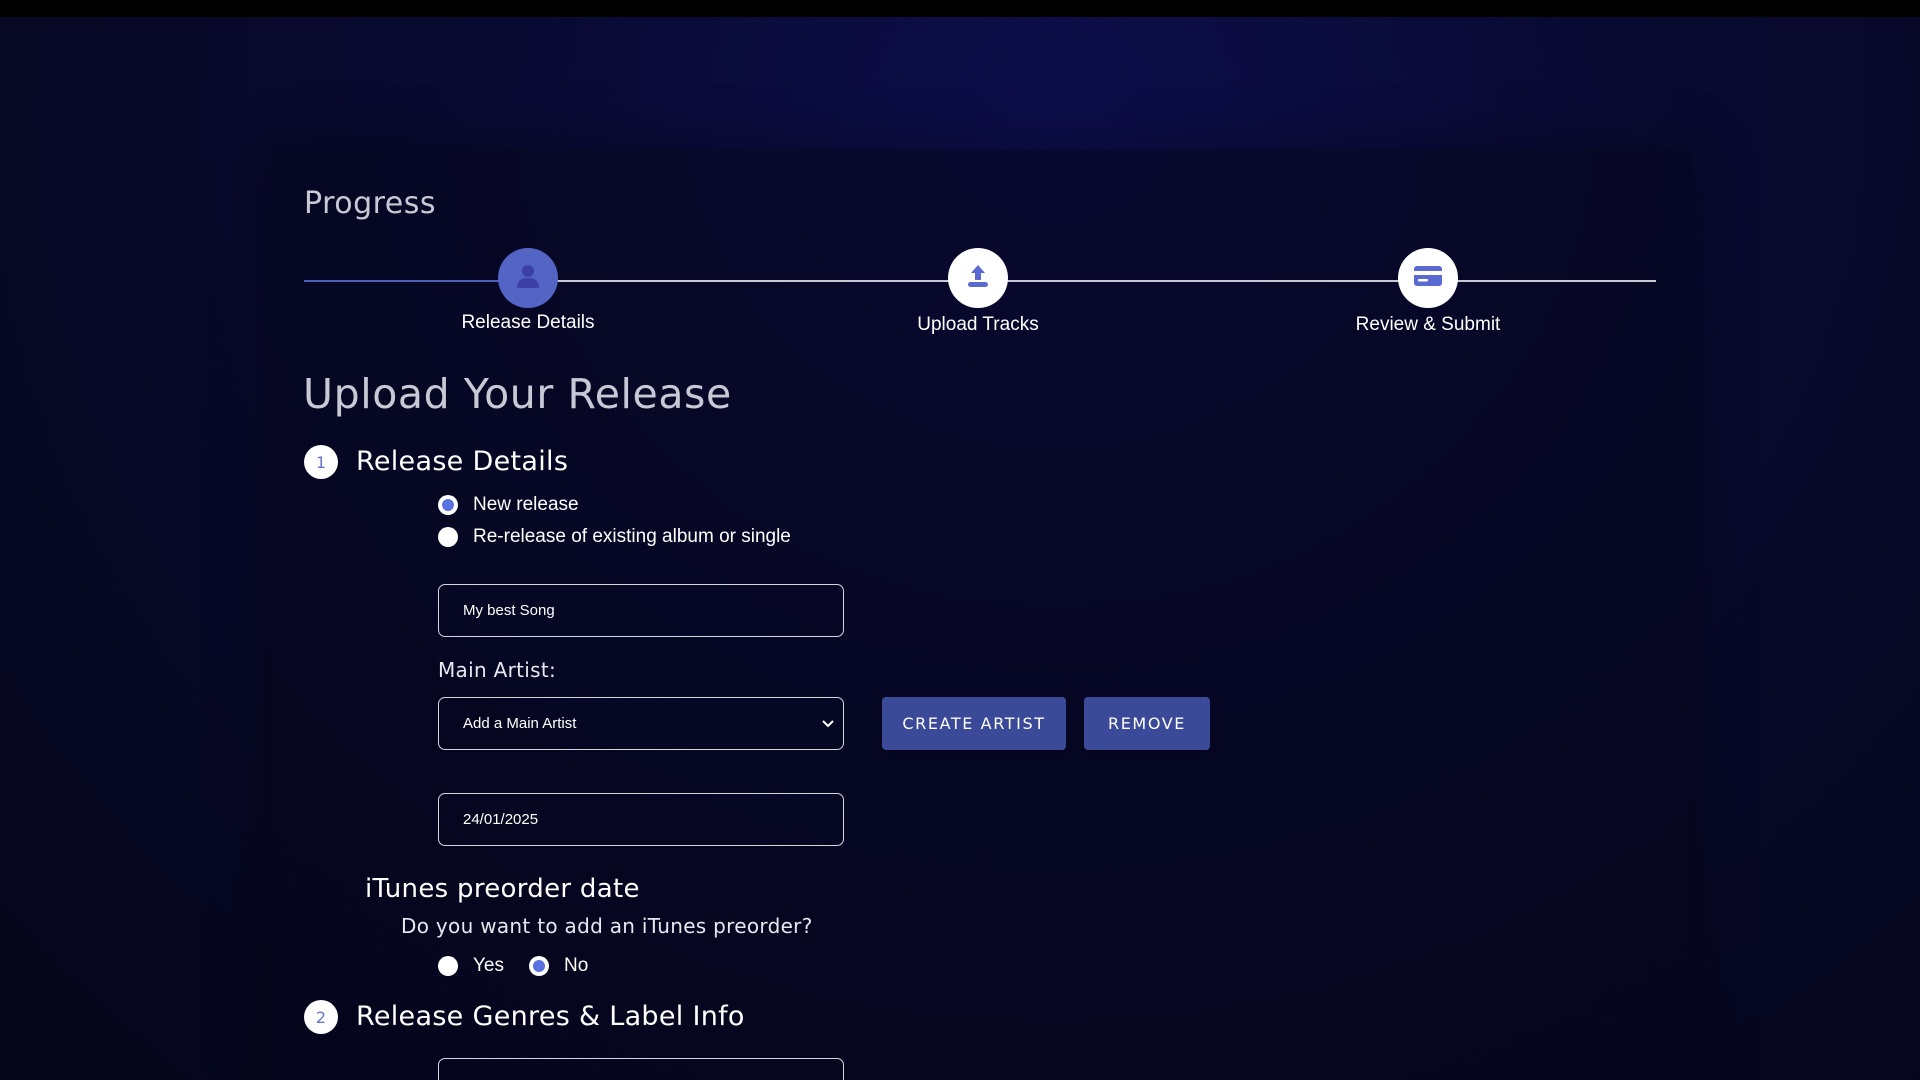 The height and width of the screenshot is (1080, 1920). I want to click on step-label-release-details: Release Details, so click(528, 322).